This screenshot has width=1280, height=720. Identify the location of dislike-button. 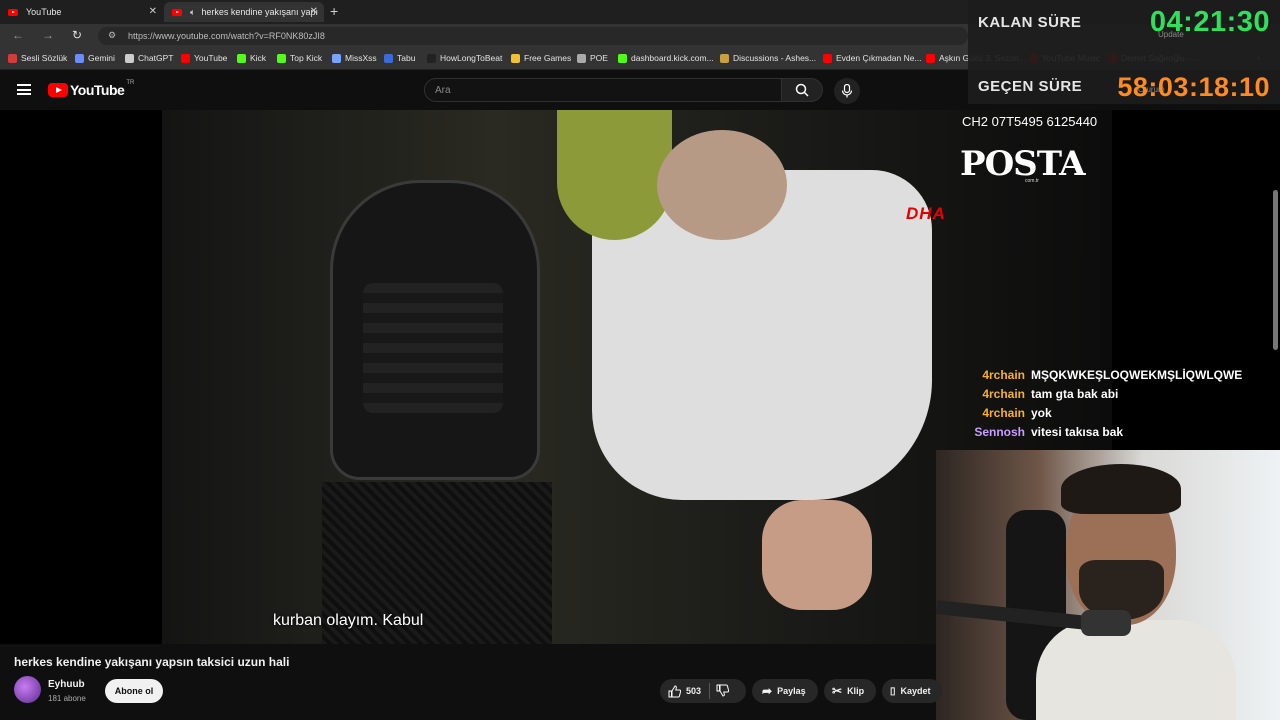
(723, 691).